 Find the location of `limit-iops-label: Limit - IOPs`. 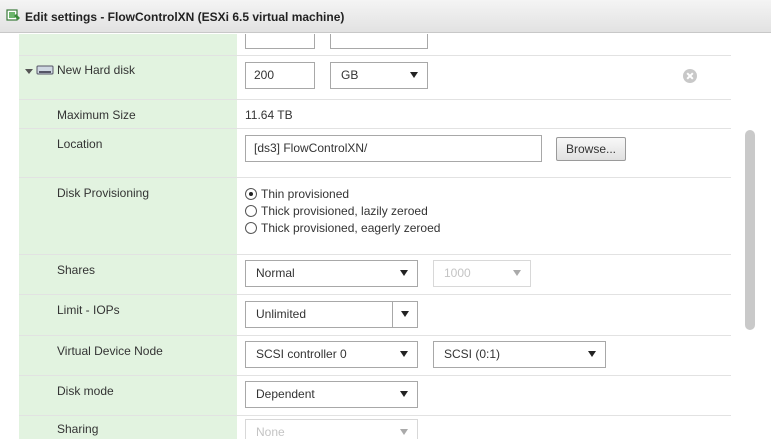

limit-iops-label: Limit - IOPs is located at coordinates (88, 310).